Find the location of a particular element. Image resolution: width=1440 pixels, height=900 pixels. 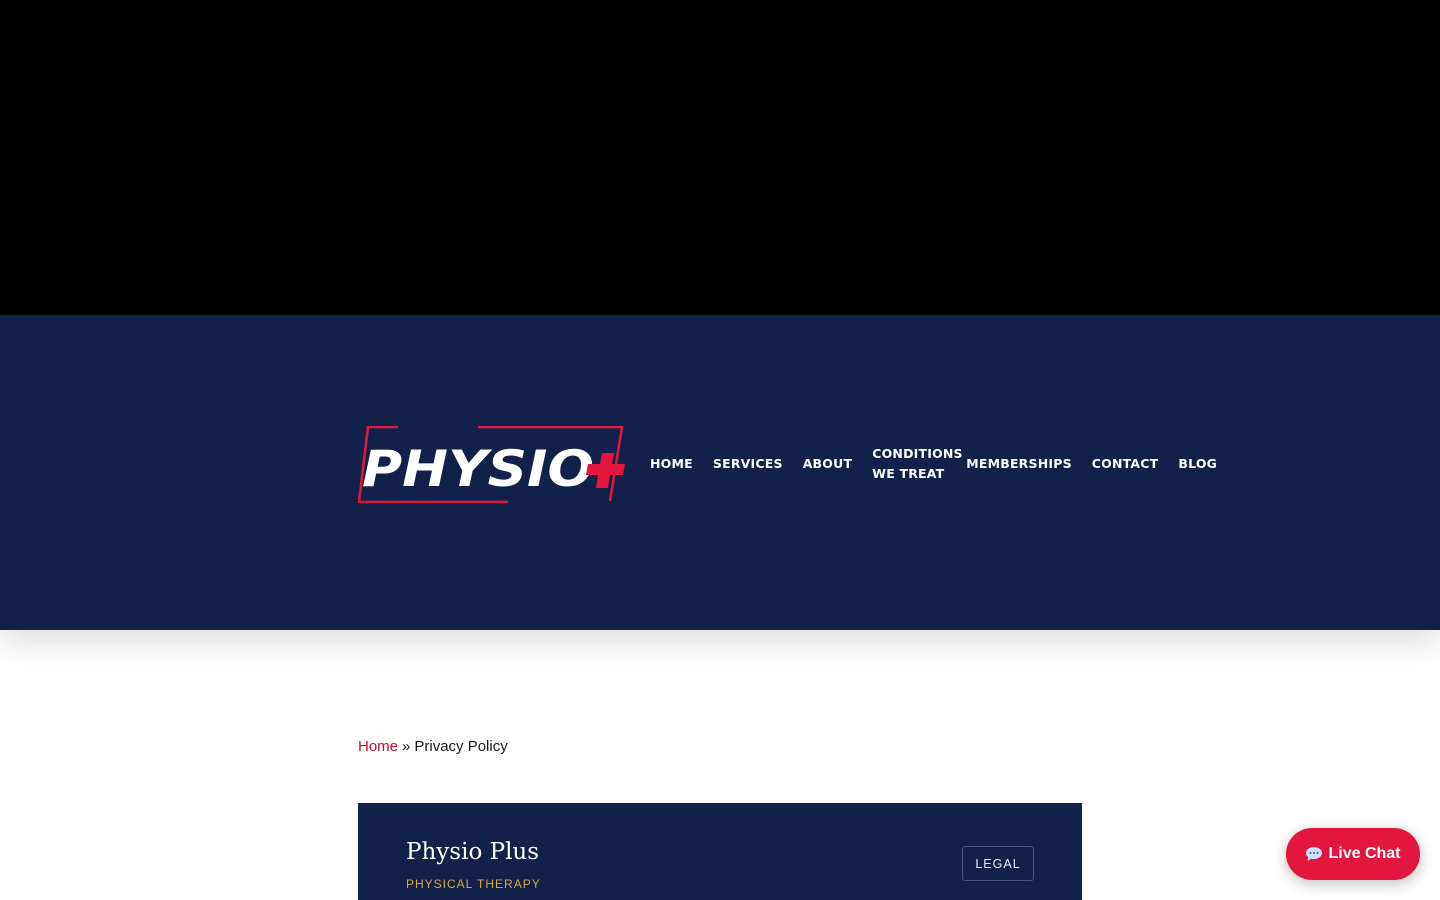

logo-wordmark: PHYSIO is located at coordinates (478, 469).